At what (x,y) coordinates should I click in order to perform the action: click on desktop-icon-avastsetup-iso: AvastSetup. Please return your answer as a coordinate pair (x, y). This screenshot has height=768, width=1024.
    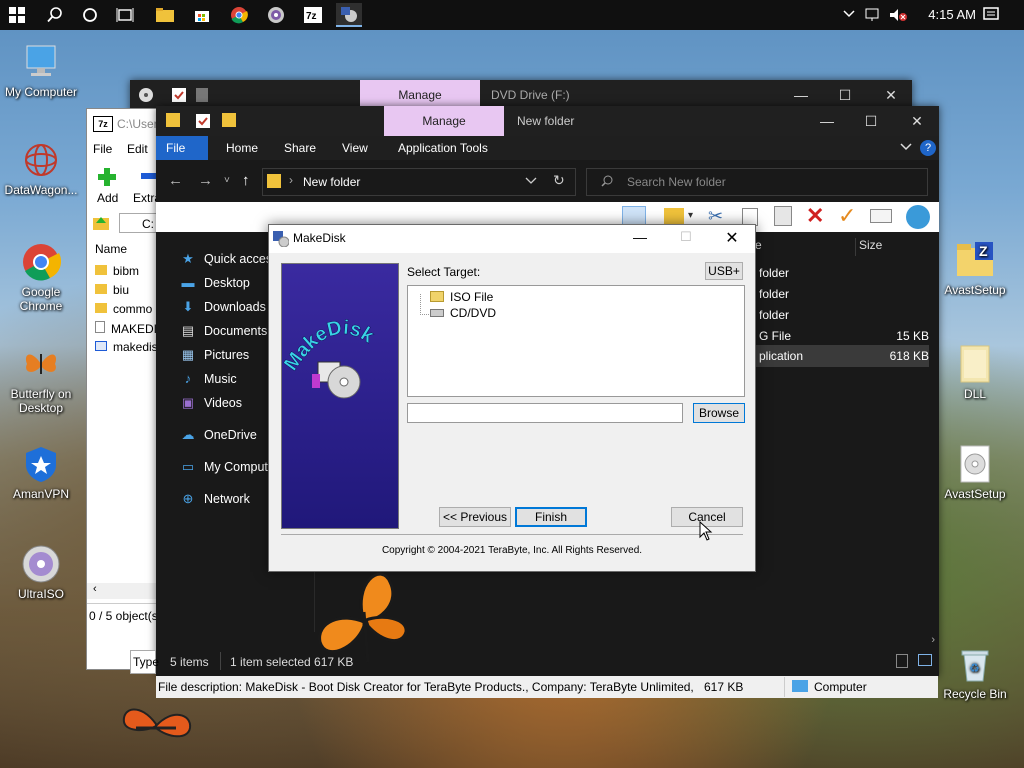
    Looking at the image, I should click on (975, 472).